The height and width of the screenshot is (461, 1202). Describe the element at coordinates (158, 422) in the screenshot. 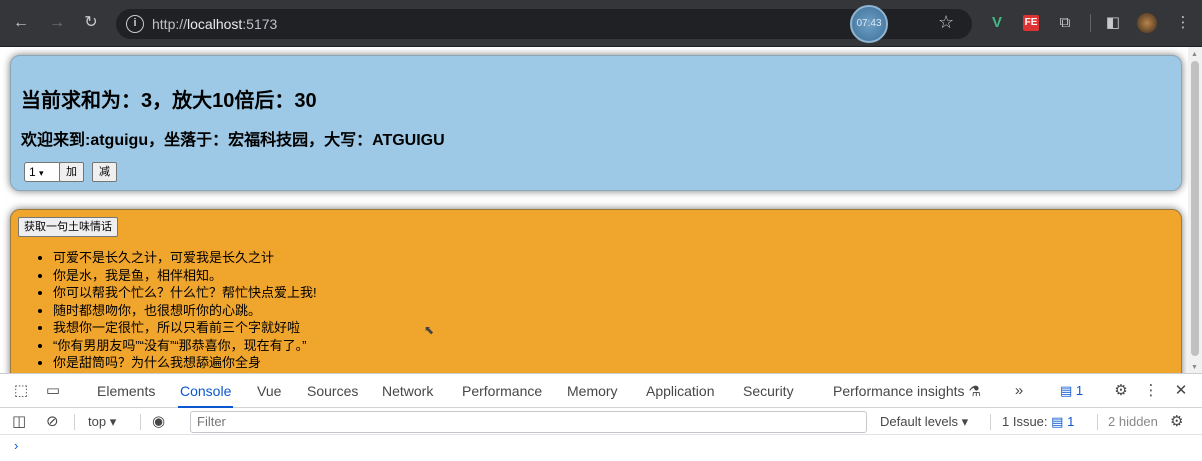

I see `live-expression-eye-icon: ◉` at that location.